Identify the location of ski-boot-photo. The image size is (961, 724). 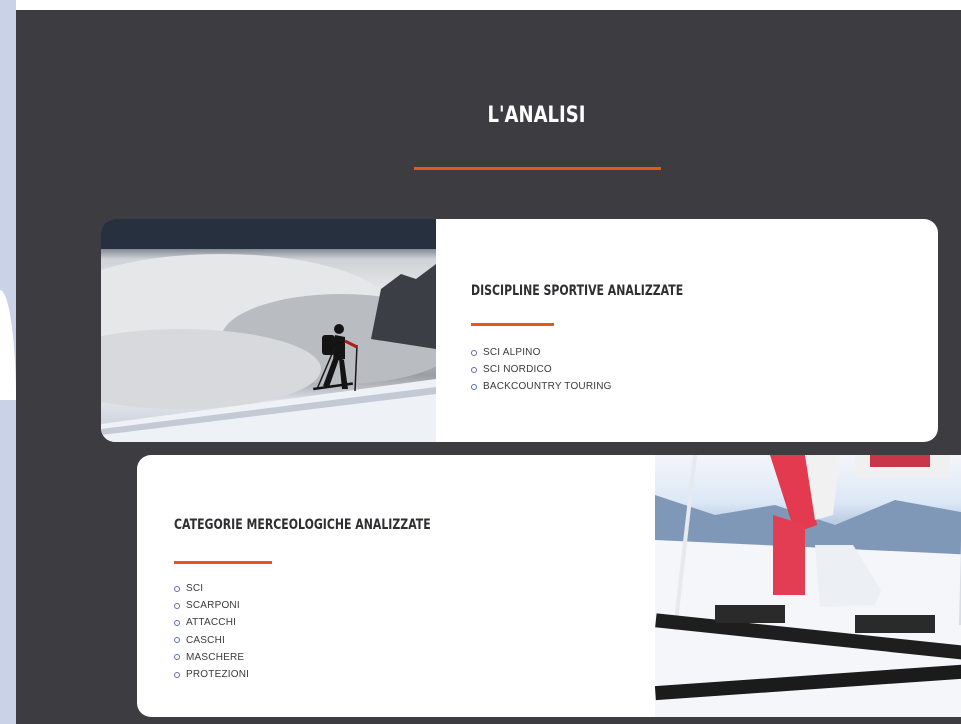
(807, 586).